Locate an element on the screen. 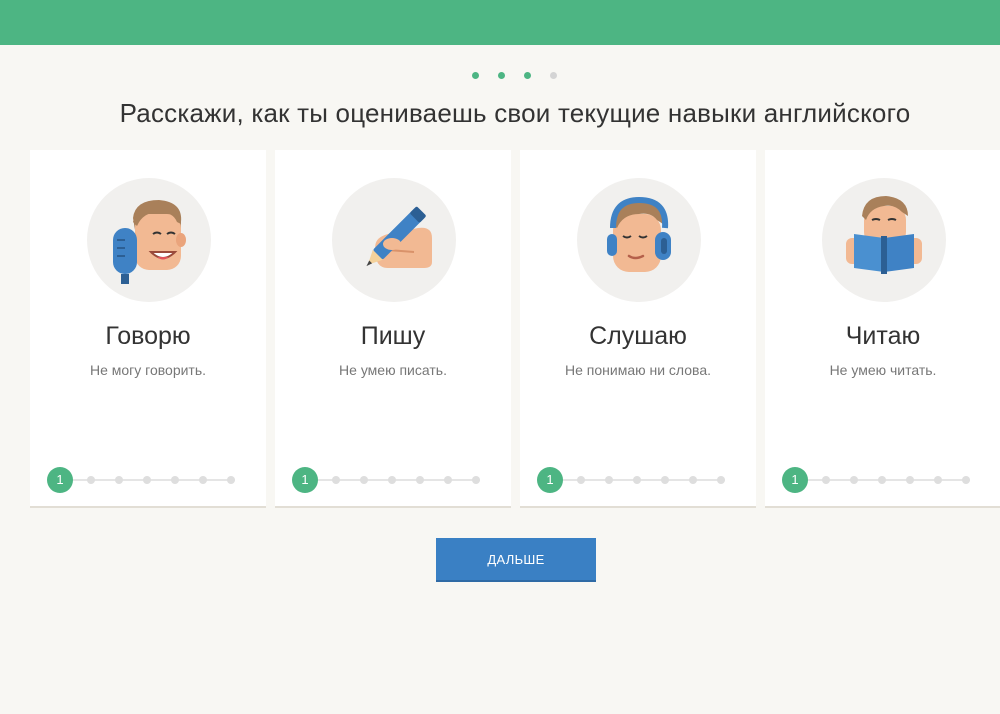  reading-icon is located at coordinates (884, 235).